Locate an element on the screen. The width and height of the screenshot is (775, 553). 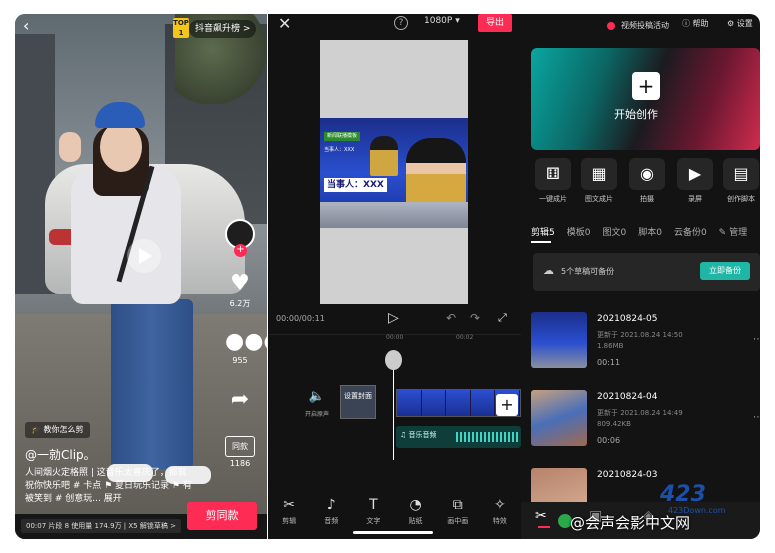
tool-text: T 文字 is located at coordinates (373, 511).